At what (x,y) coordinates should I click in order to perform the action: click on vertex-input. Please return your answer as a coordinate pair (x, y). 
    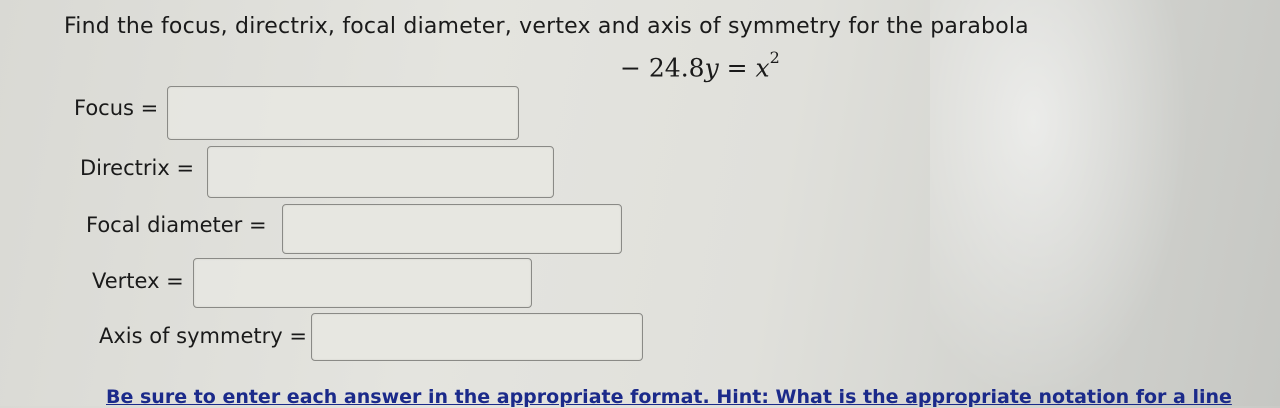
    Looking at the image, I should click on (362, 283).